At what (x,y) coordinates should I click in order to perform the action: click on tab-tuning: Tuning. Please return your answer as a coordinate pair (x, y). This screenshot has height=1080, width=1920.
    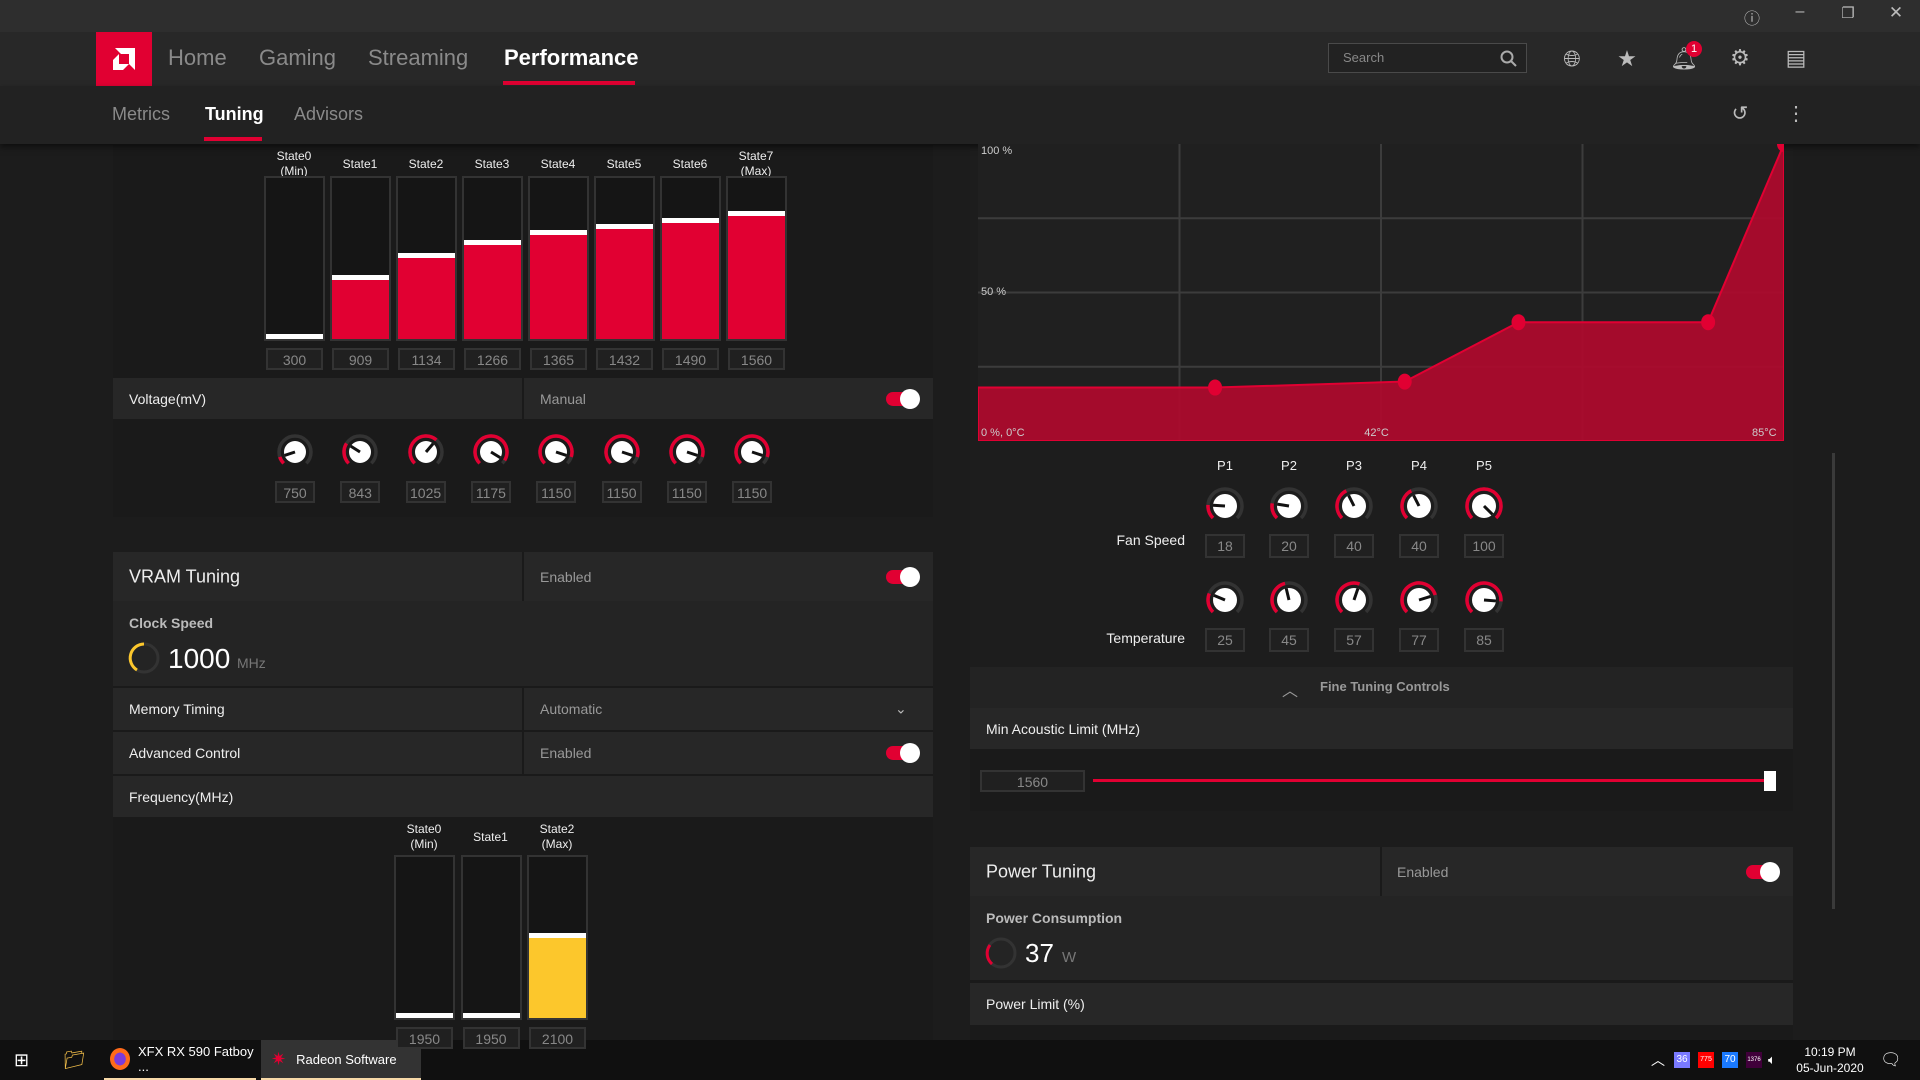
    Looking at the image, I should click on (234, 114).